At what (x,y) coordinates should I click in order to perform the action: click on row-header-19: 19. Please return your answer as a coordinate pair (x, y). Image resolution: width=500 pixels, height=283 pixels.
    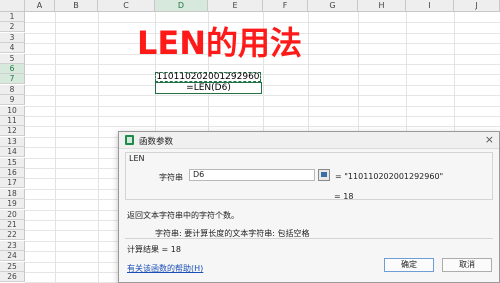
    Looking at the image, I should click on (12, 204).